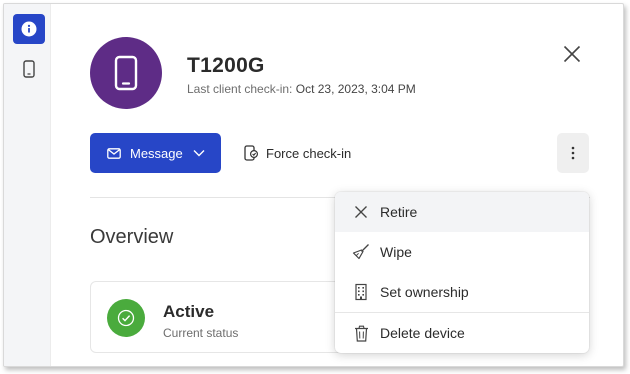 This screenshot has width=630, height=374. I want to click on force-checkin-label: Force check-in, so click(309, 153).